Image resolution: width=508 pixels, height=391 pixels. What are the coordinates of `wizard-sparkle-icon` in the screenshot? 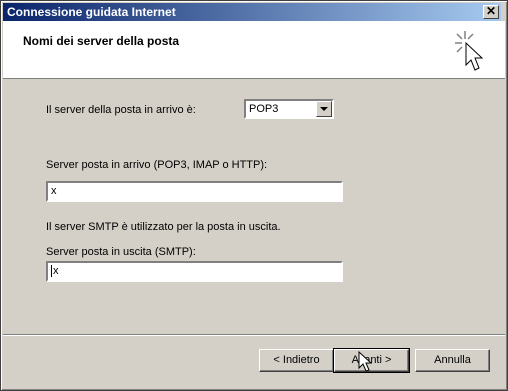 It's located at (469, 51).